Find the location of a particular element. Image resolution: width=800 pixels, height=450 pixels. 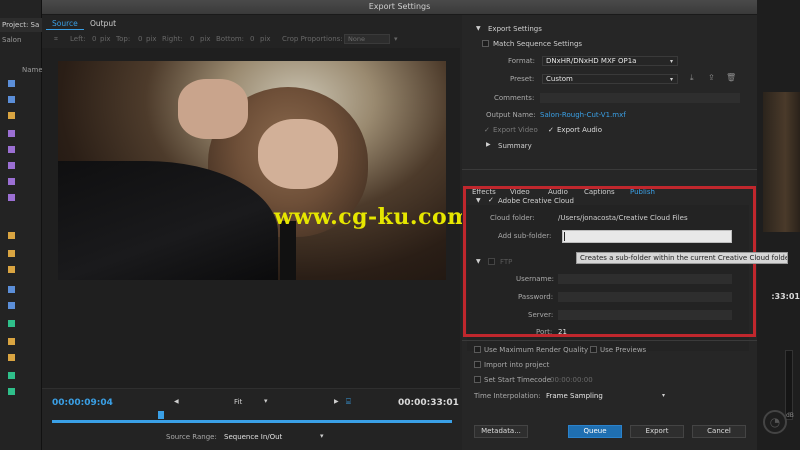

mark-in-icon: ◀ is located at coordinates (176, 401).